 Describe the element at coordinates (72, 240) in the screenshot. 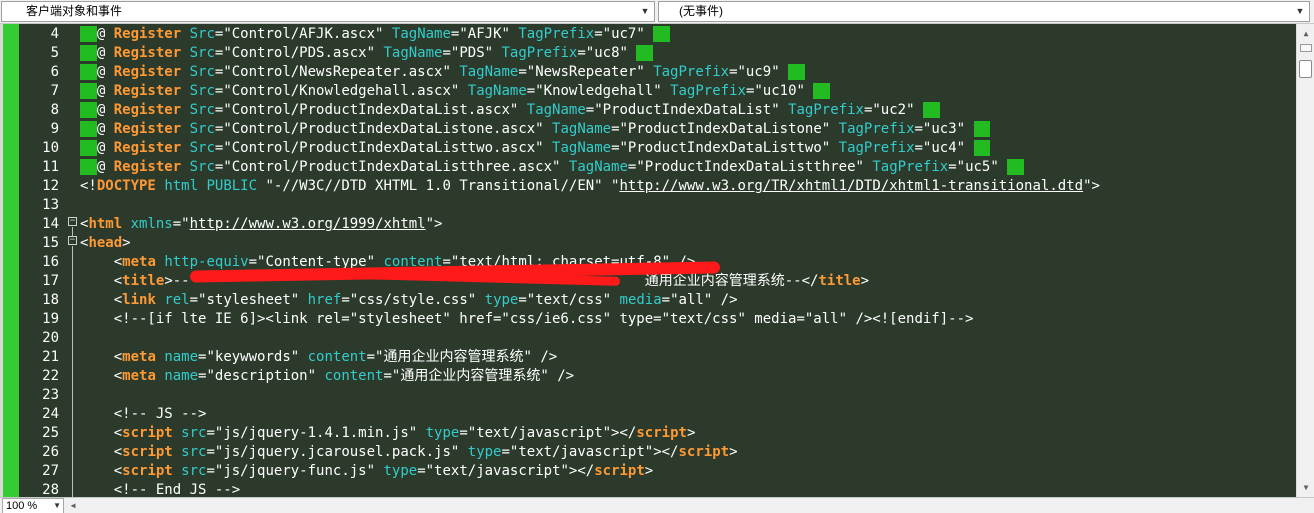

I see `collapse-head-icon: −` at that location.